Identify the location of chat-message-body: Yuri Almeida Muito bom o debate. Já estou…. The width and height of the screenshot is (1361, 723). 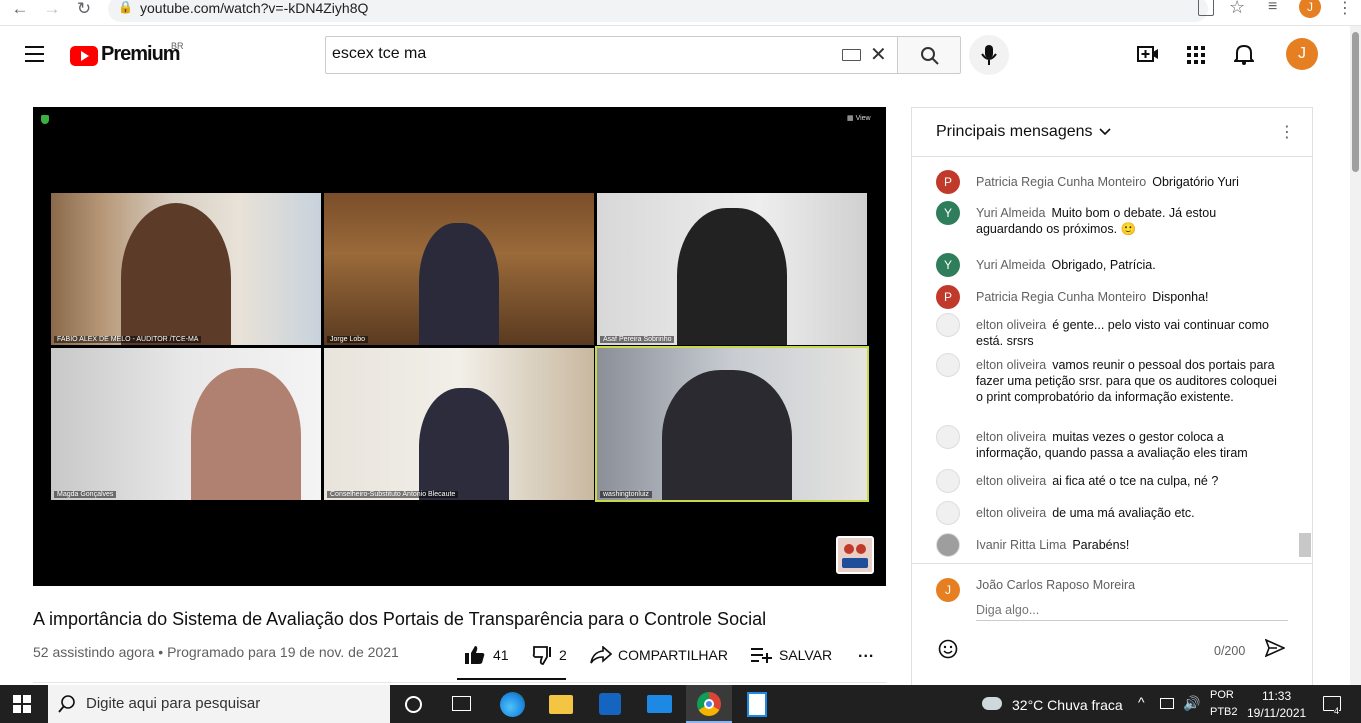
(1131, 221).